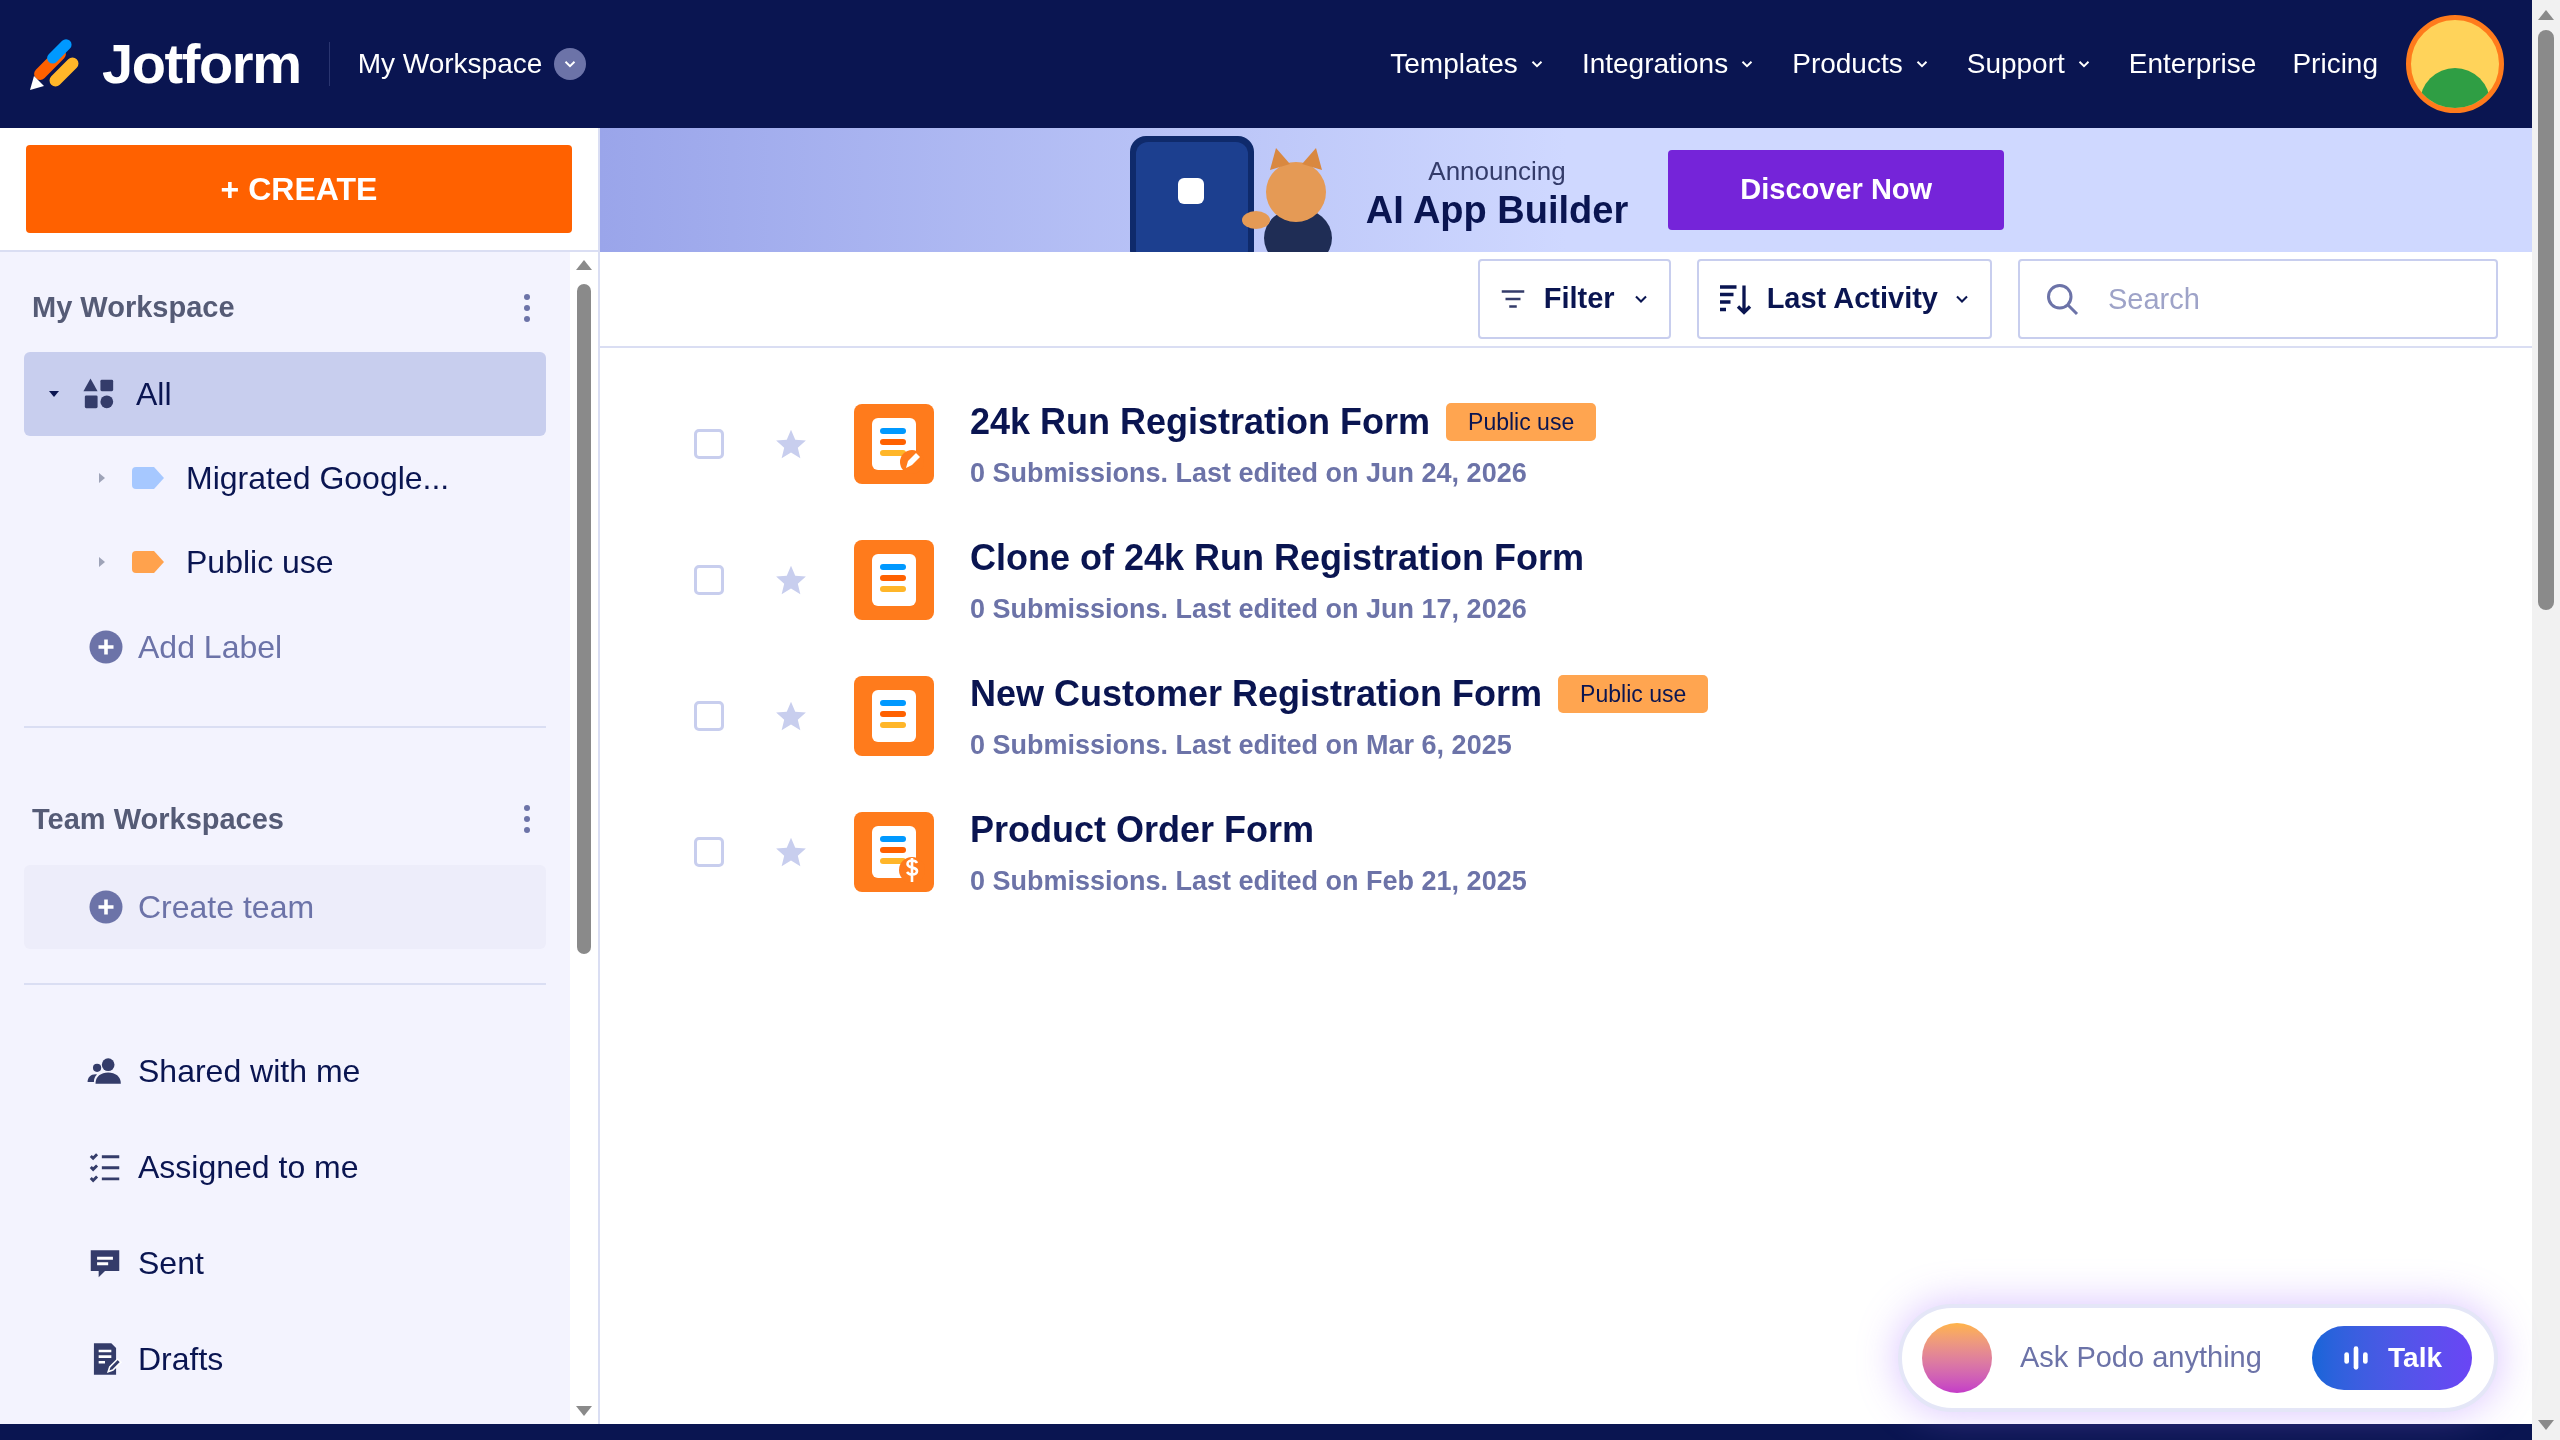  Describe the element at coordinates (1861, 64) in the screenshot. I see `nav-menu-item: Products` at that location.